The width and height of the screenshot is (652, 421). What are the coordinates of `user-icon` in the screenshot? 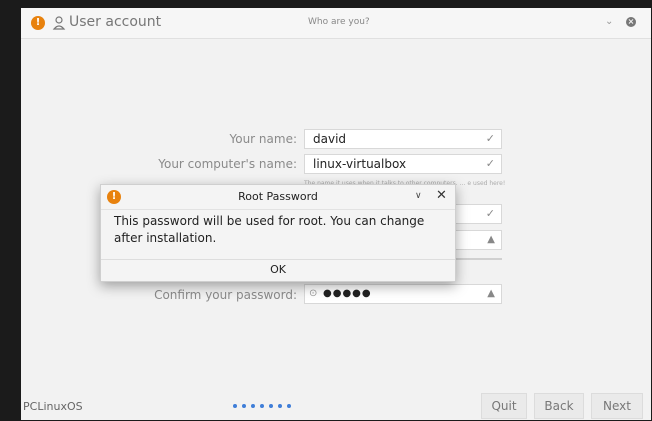 It's located at (59, 23).